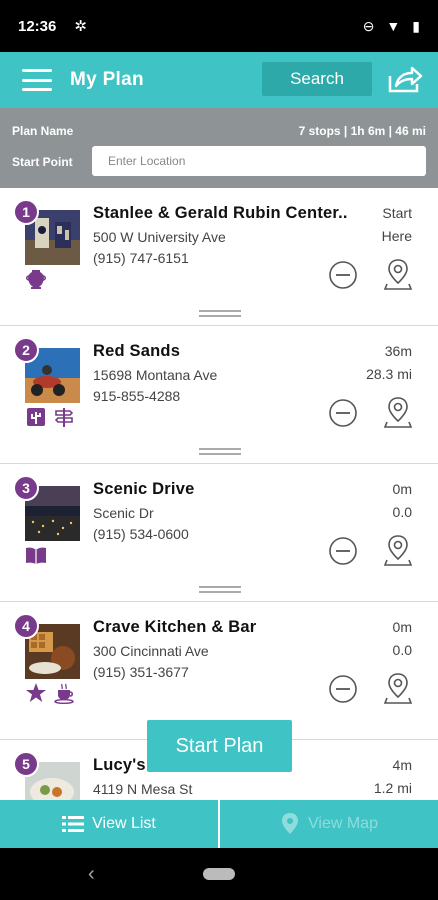 Image resolution: width=438 pixels, height=900 pixels. I want to click on stop-phone: (915) 351-3677, so click(141, 672).